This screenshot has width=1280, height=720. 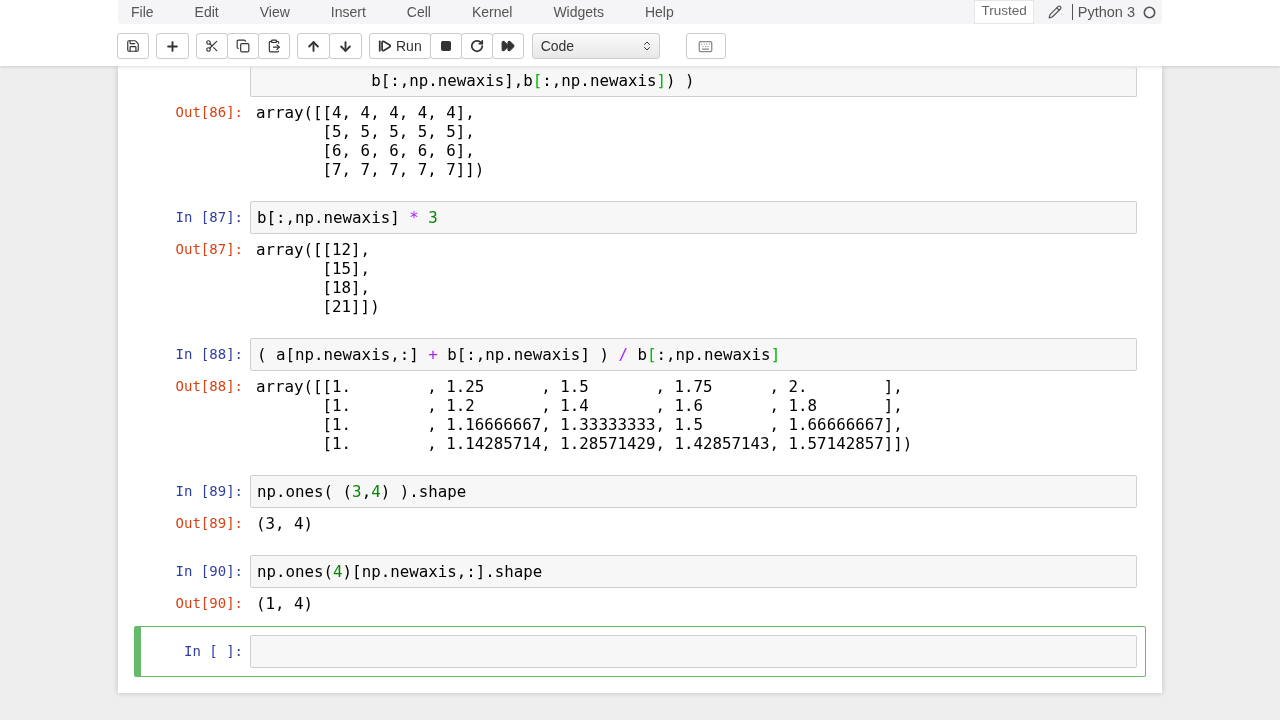 What do you see at coordinates (578, 12) in the screenshot?
I see `menu-item: Widgets` at bounding box center [578, 12].